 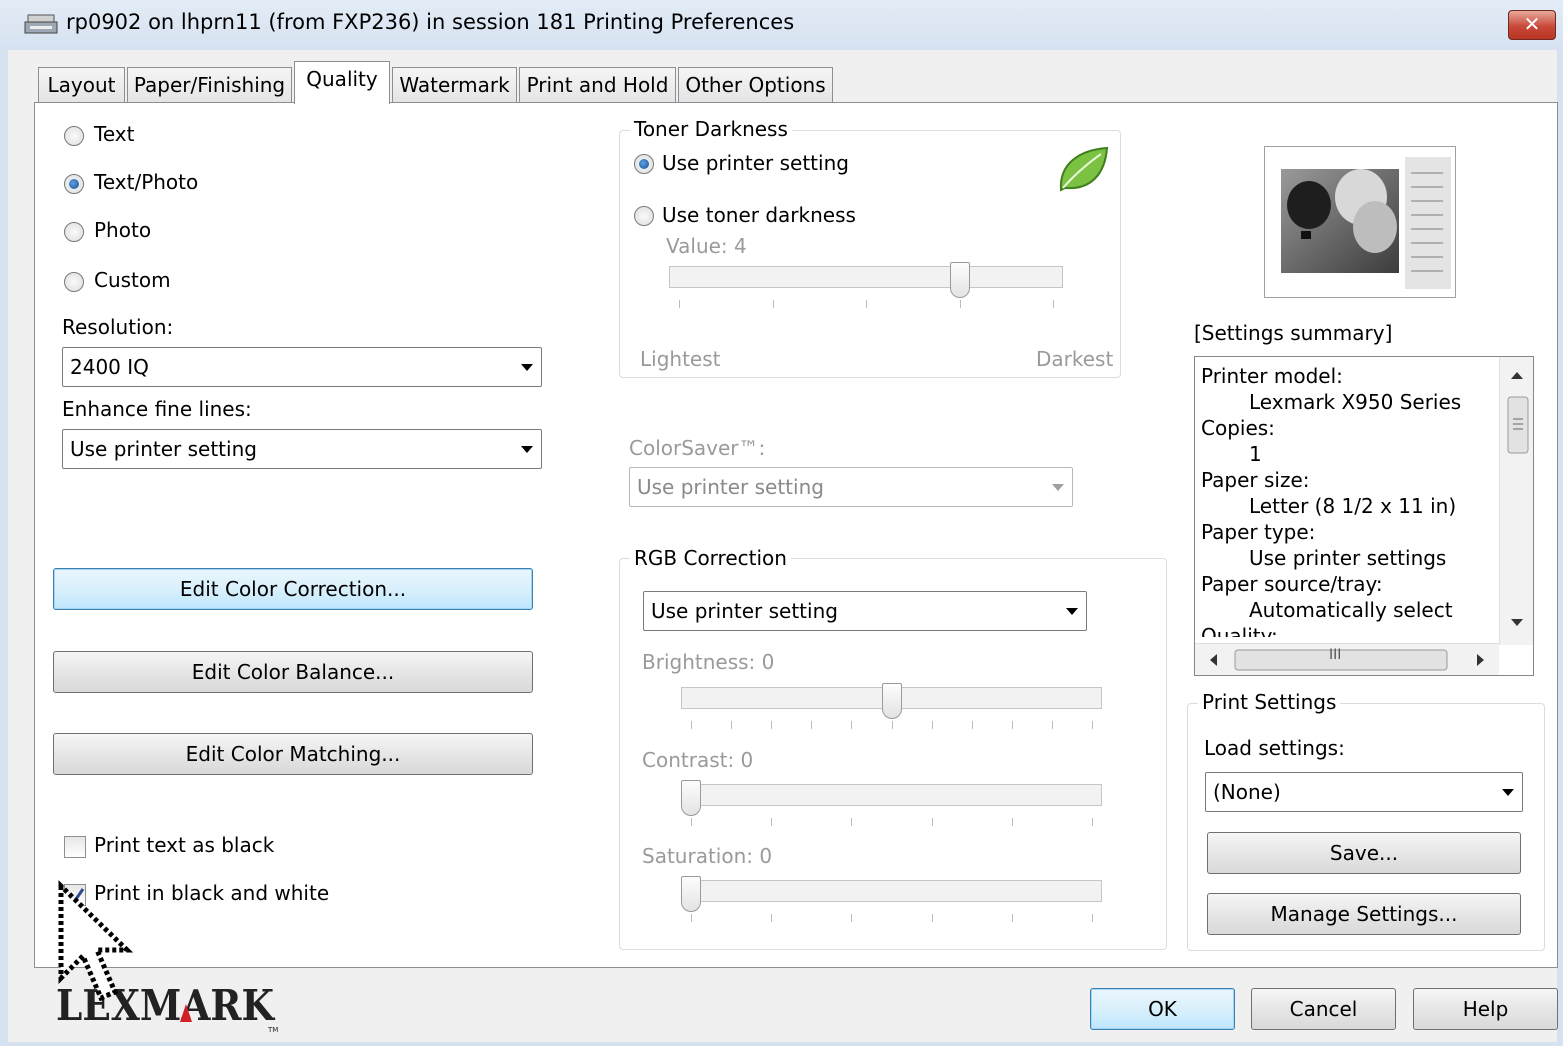 I want to click on resolution-label: Resolution:, so click(x=118, y=327).